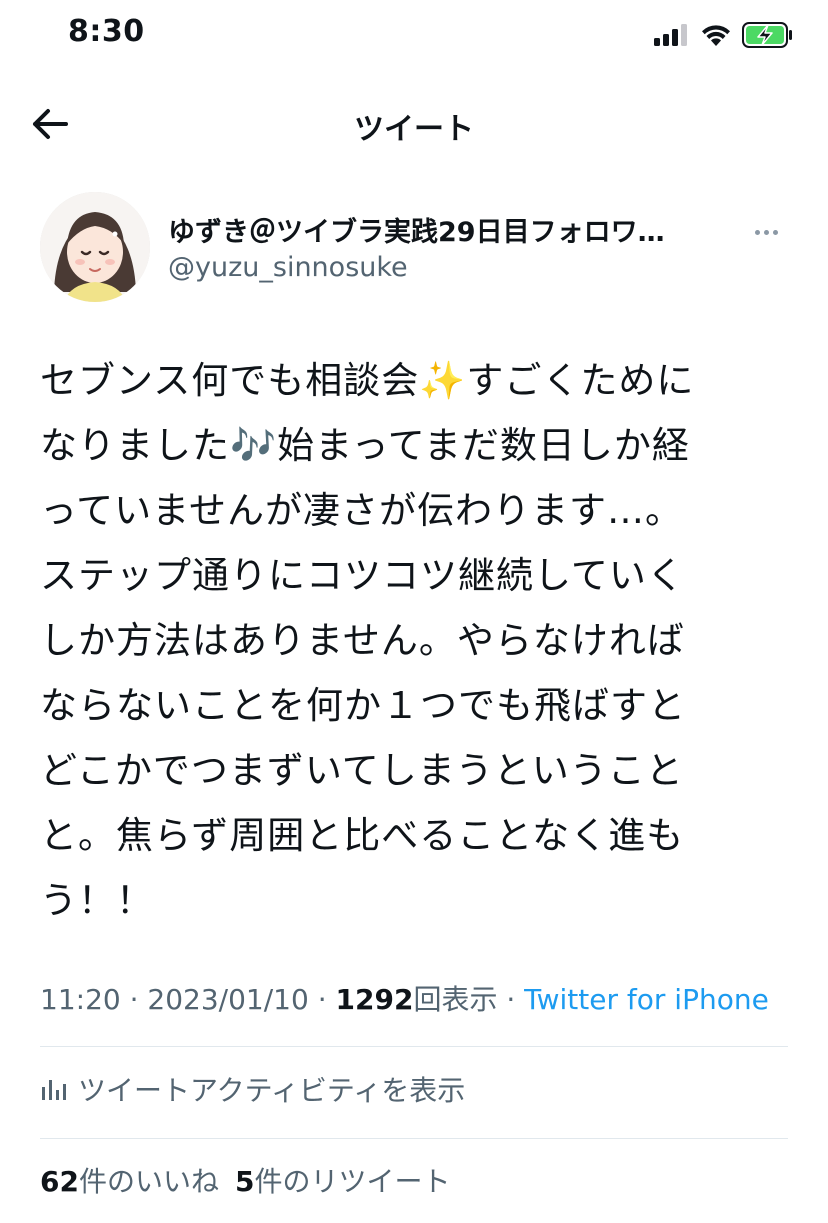  Describe the element at coordinates (97, 900) in the screenshot. I see `tweet-text-line: う！！` at that location.